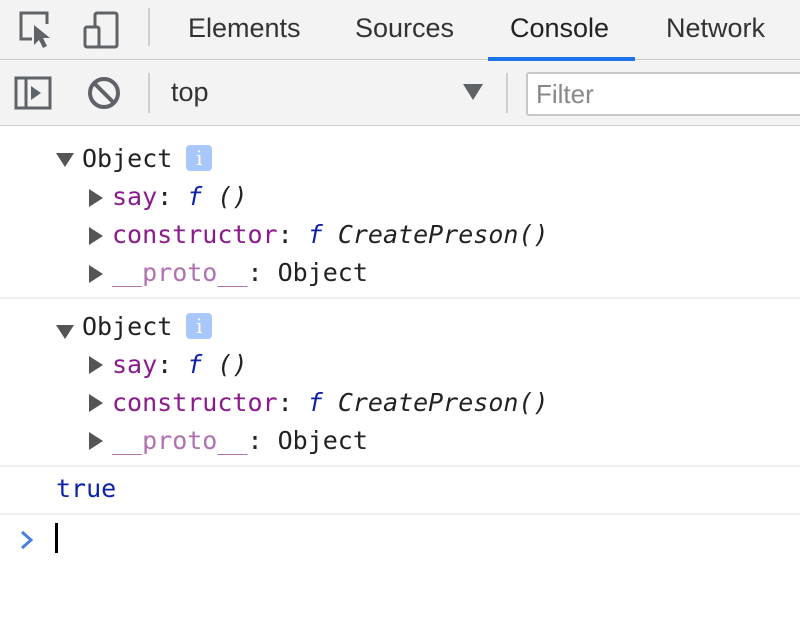 The height and width of the screenshot is (635, 800). Describe the element at coordinates (715, 30) in the screenshot. I see `tab-network: Network` at that location.